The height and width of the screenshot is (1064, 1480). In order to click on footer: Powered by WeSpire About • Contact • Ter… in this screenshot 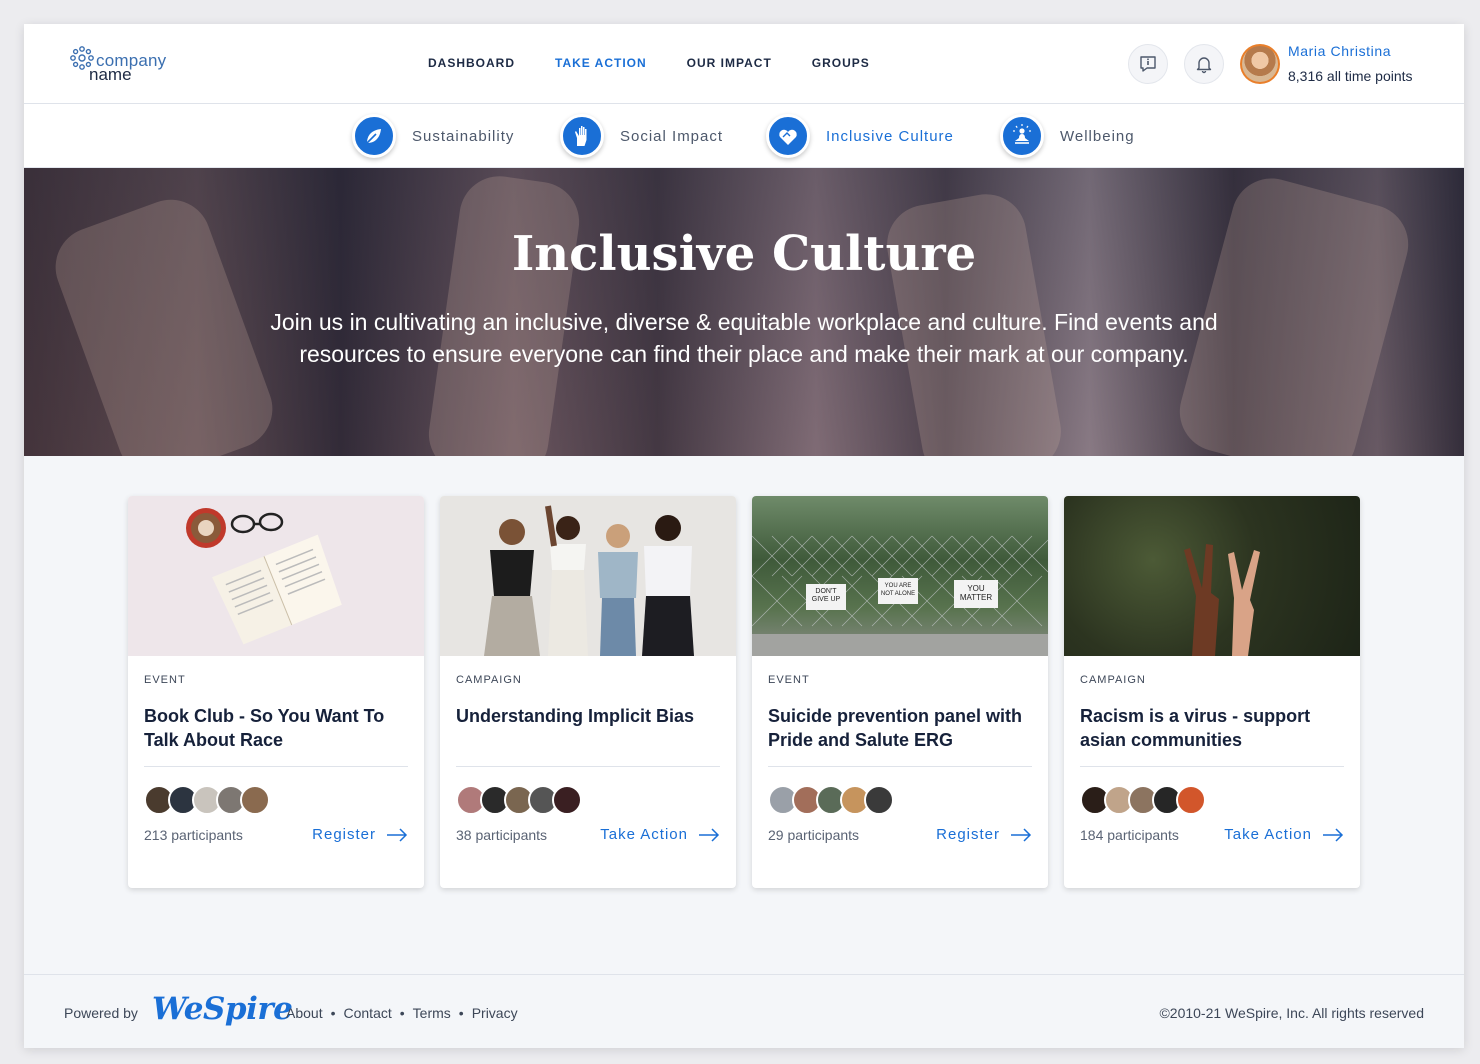, I will do `click(744, 1011)`.